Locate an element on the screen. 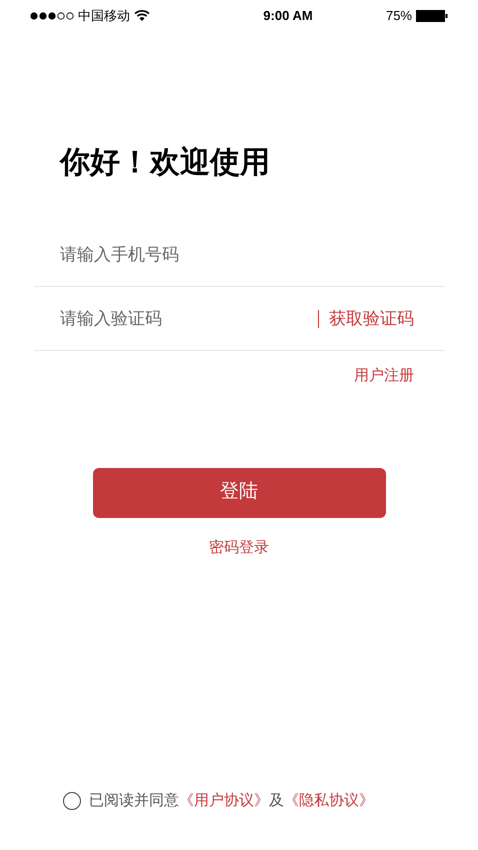 The width and height of the screenshot is (478, 850). user-agreement-link: 《用户协议》 is located at coordinates (224, 801).